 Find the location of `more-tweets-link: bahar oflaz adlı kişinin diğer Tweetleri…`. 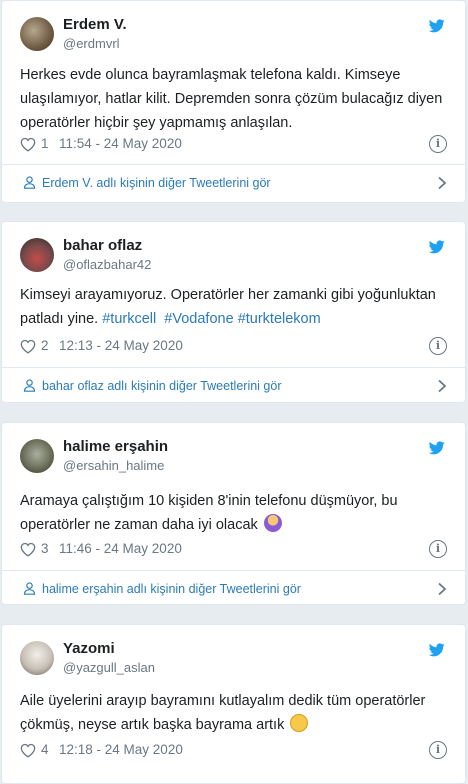

more-tweets-link: bahar oflaz adlı kişinin diğer Tweetleri… is located at coordinates (233, 386).